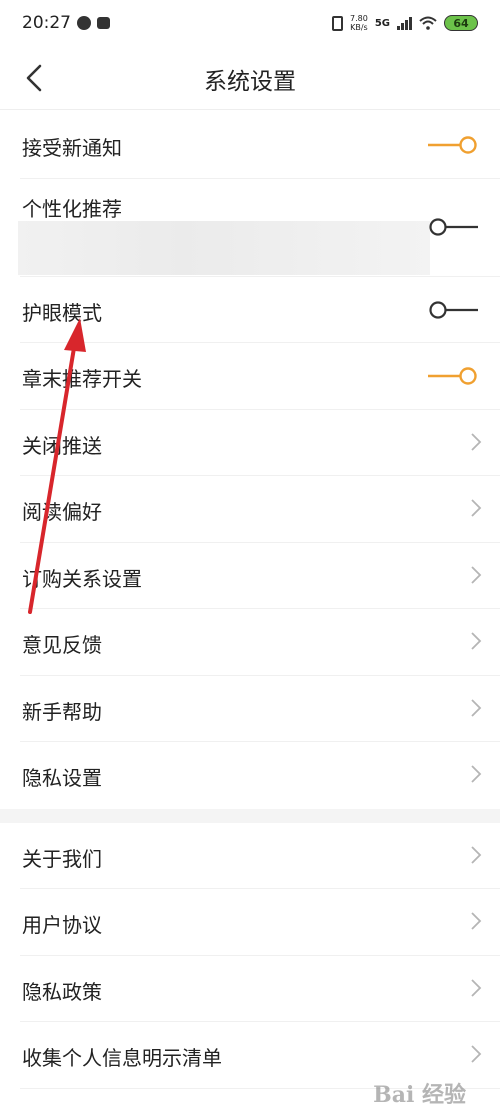 The height and width of the screenshot is (1113, 500). What do you see at coordinates (62, 645) in the screenshot?
I see `setting-label: 意见反馈` at bounding box center [62, 645].